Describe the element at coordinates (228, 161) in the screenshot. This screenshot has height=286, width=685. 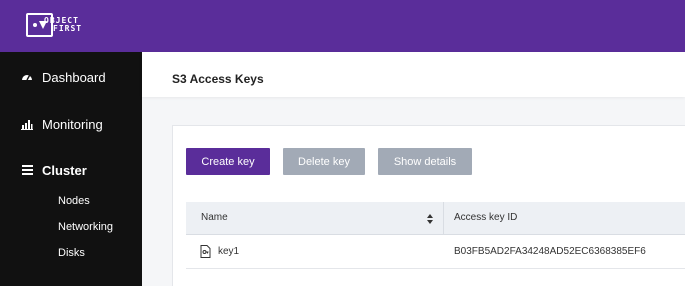
I see `create-key-button: Create key` at that location.